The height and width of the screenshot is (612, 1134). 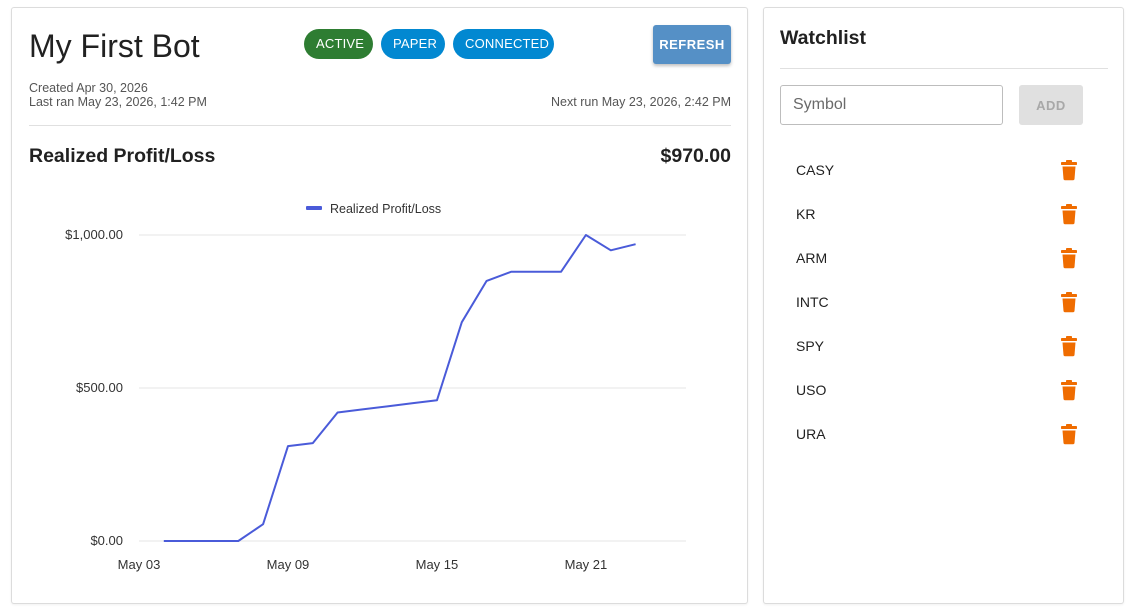 What do you see at coordinates (380, 125) in the screenshot?
I see `header-divider` at bounding box center [380, 125].